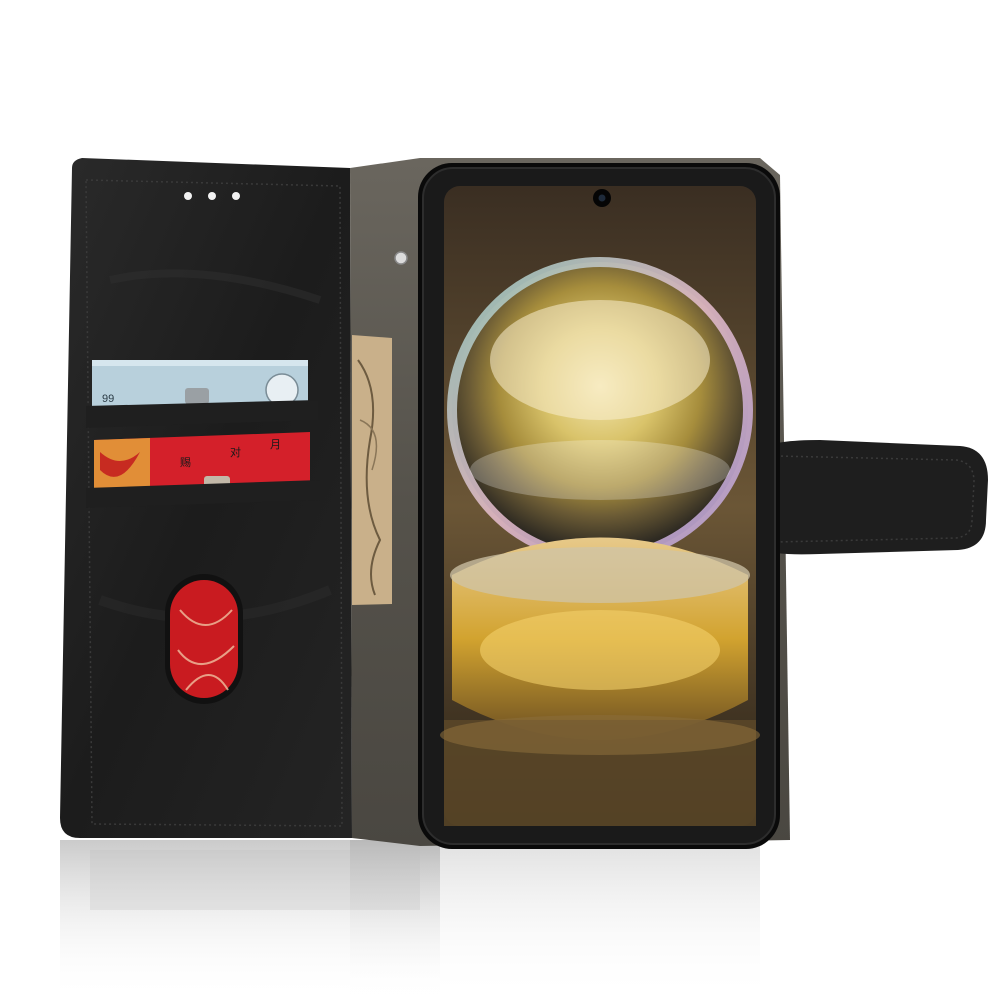 This screenshot has width=1000, height=1000. Describe the element at coordinates (203, 470) in the screenshot. I see `card-slot-bottom: 赐 对 月` at that location.